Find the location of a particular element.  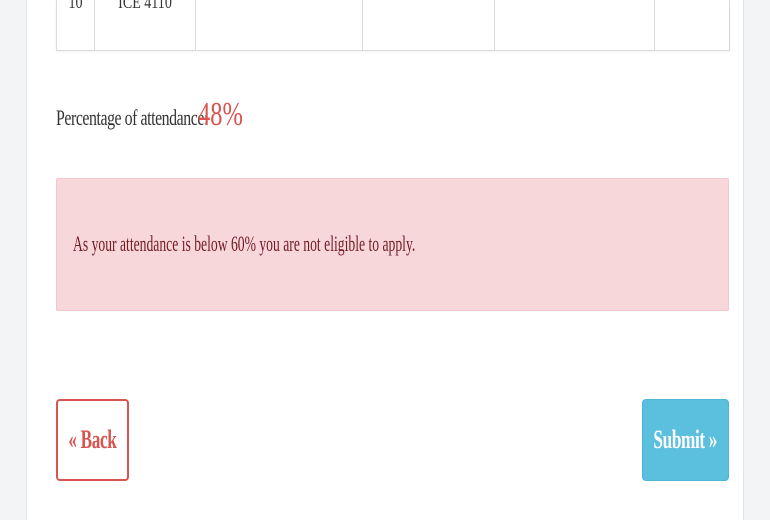

attendance-percentage: Percentage of attendance:48% is located at coordinates (158, 115).